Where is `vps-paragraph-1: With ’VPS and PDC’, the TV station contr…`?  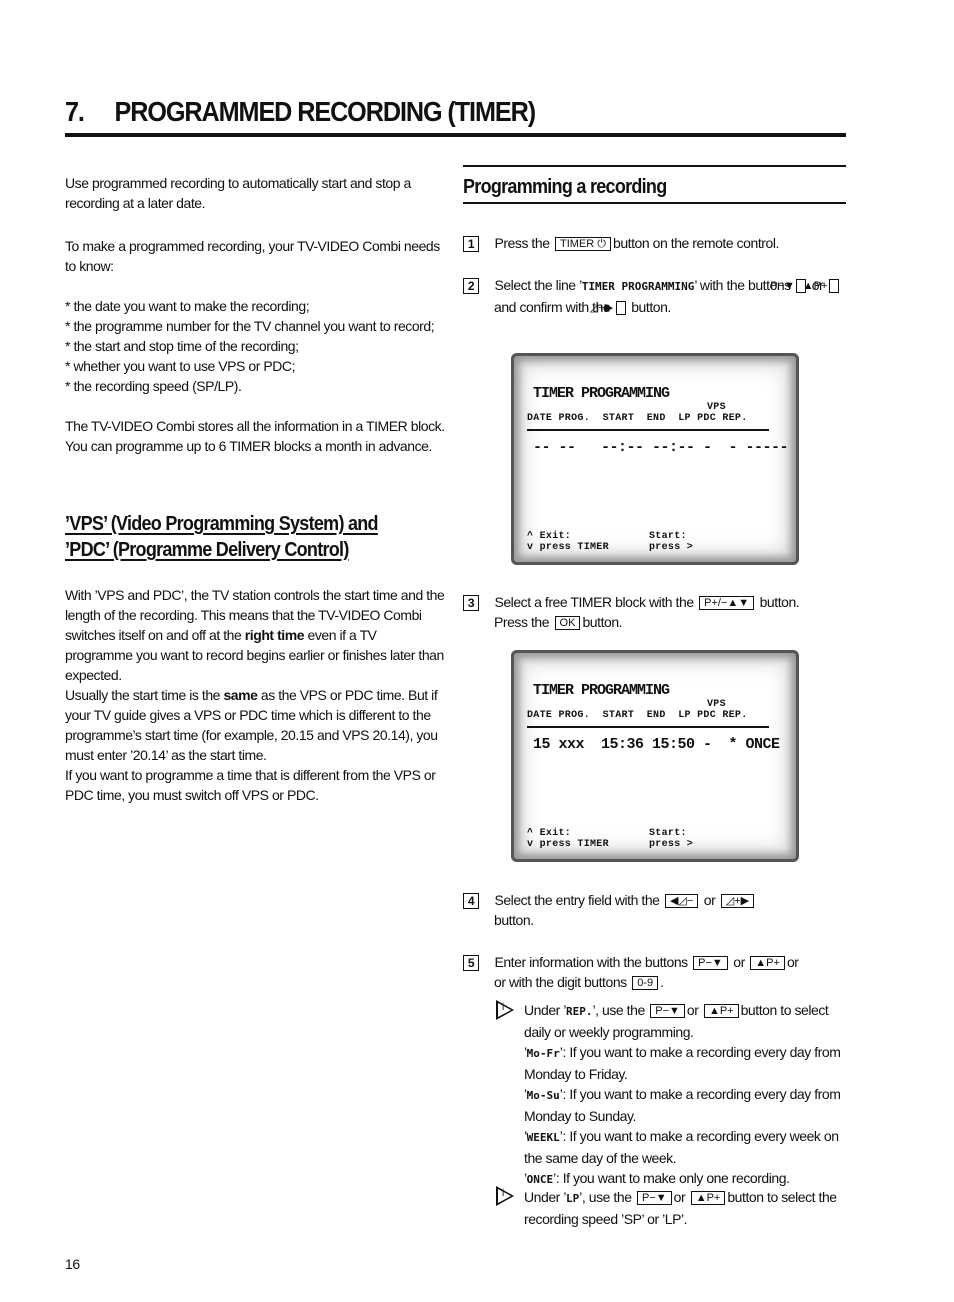
vps-paragraph-1: With ’VPS and PDC’, the TV station contr… is located at coordinates (255, 635).